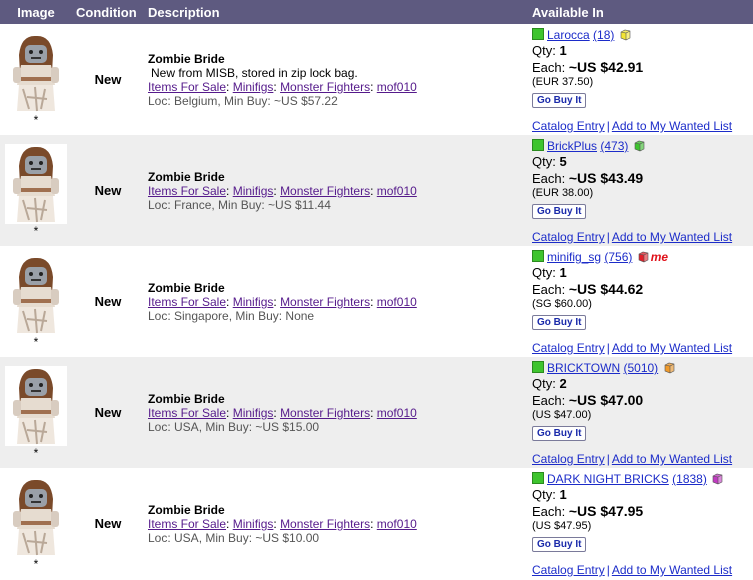 This screenshot has height=580, width=753. I want to click on feedback-link: (473), so click(614, 146).